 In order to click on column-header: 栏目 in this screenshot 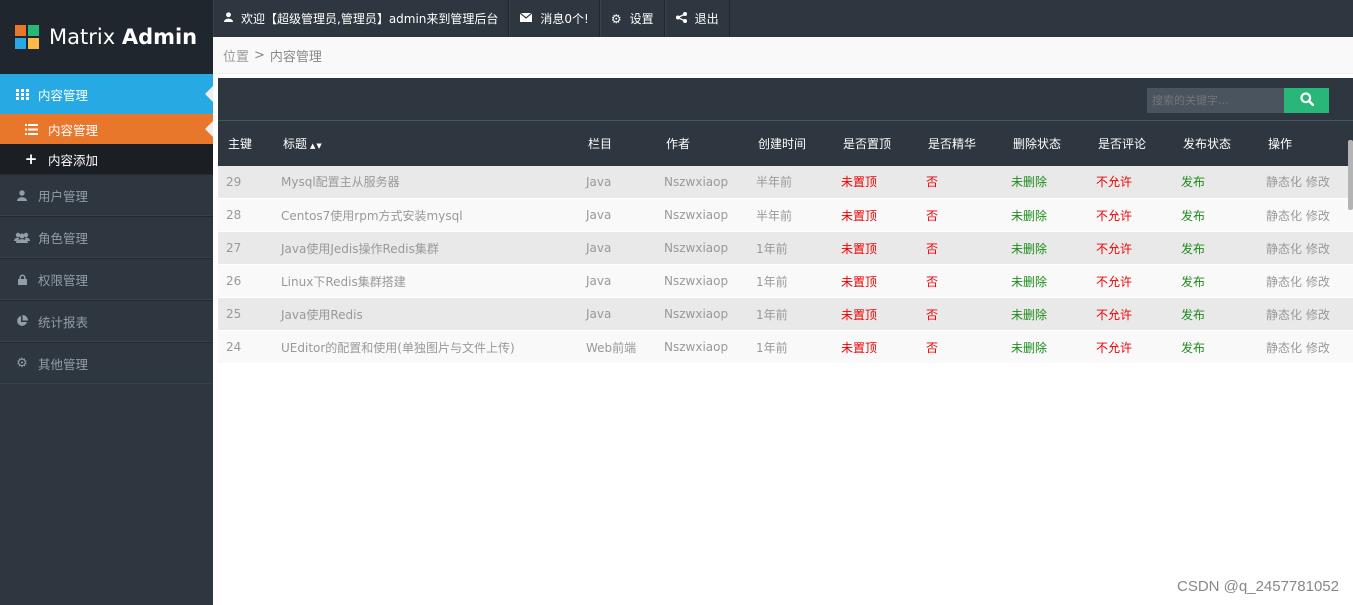, I will do `click(617, 143)`.